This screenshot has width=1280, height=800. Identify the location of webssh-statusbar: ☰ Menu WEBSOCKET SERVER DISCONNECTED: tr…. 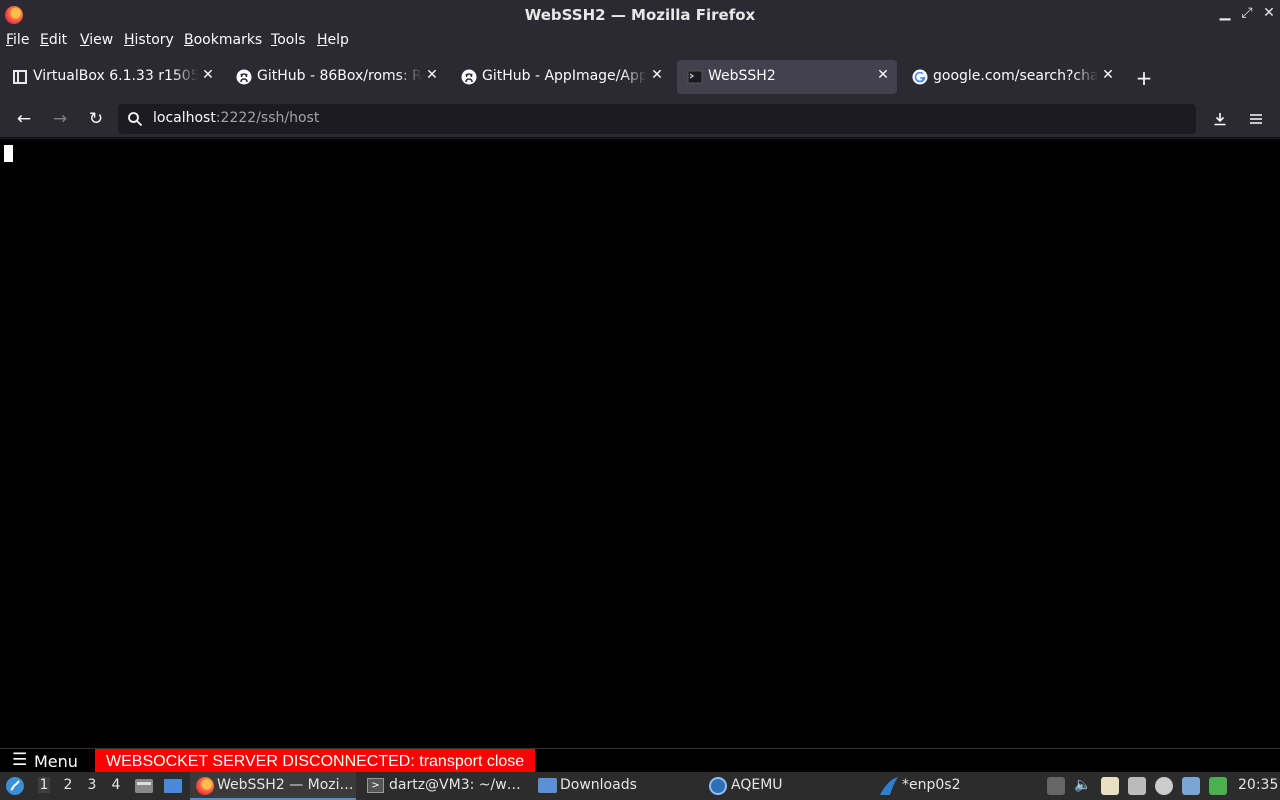
(640, 760).